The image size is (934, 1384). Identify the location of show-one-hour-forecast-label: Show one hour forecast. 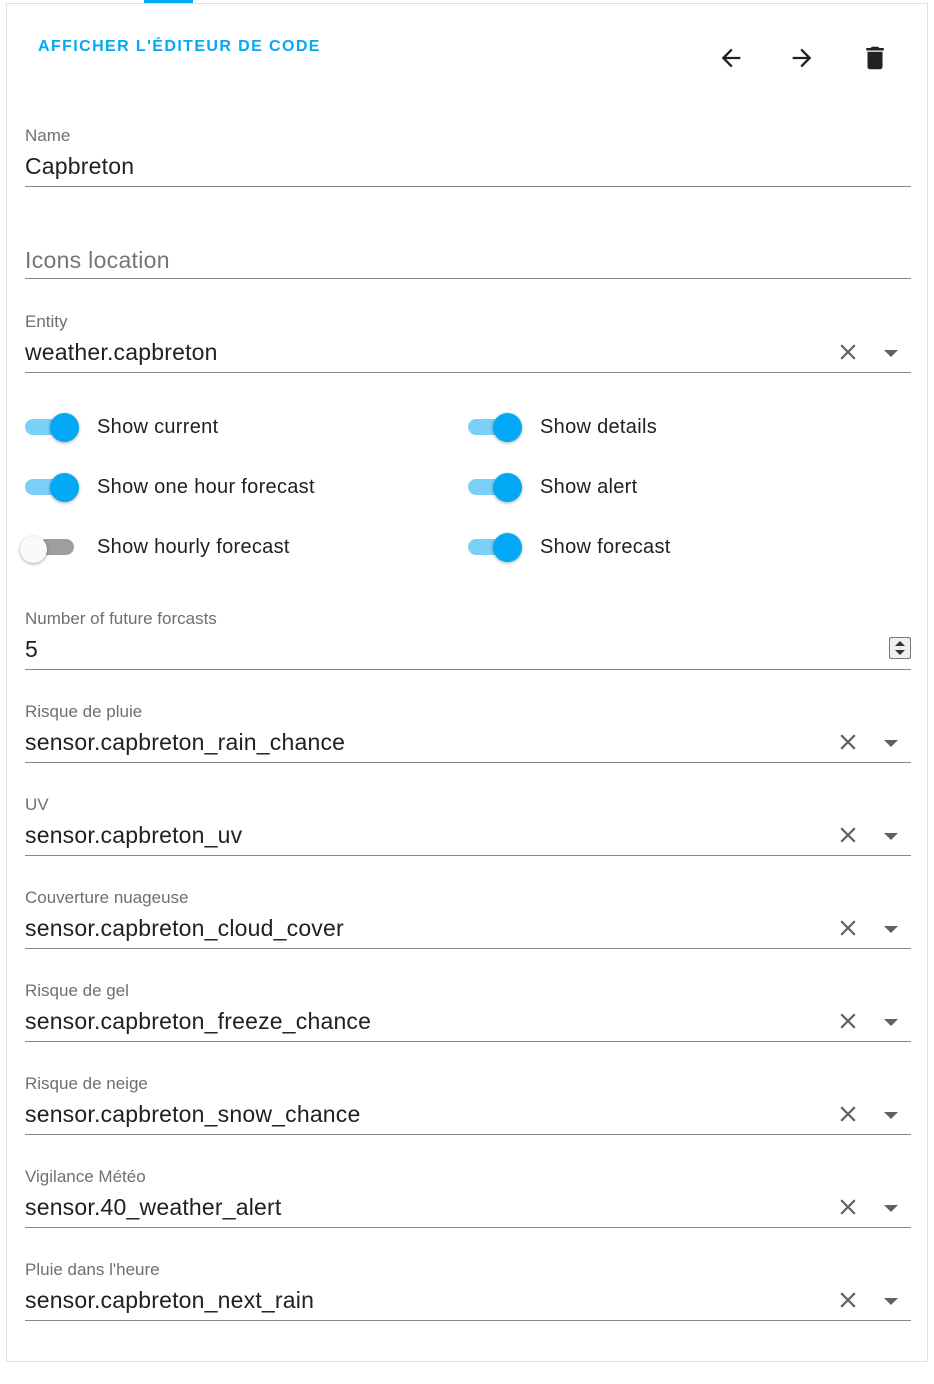
(206, 487).